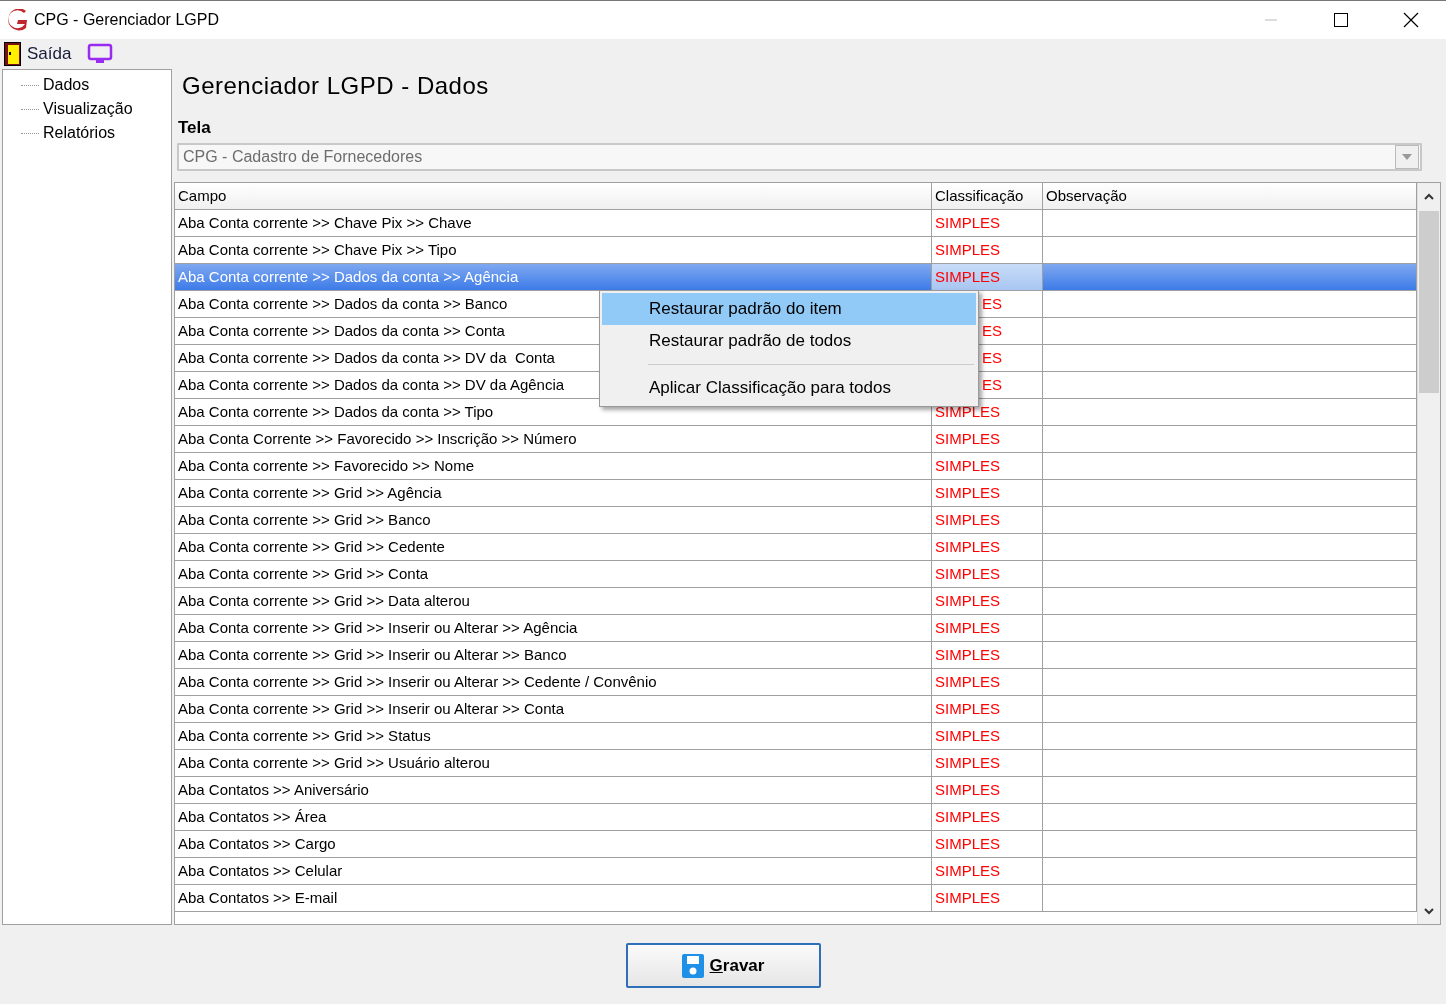 The width and height of the screenshot is (1446, 1004). Describe the element at coordinates (553, 277) in the screenshot. I see `table-cell: Aba Conta corrente >> Dados da conta >> Agência` at that location.